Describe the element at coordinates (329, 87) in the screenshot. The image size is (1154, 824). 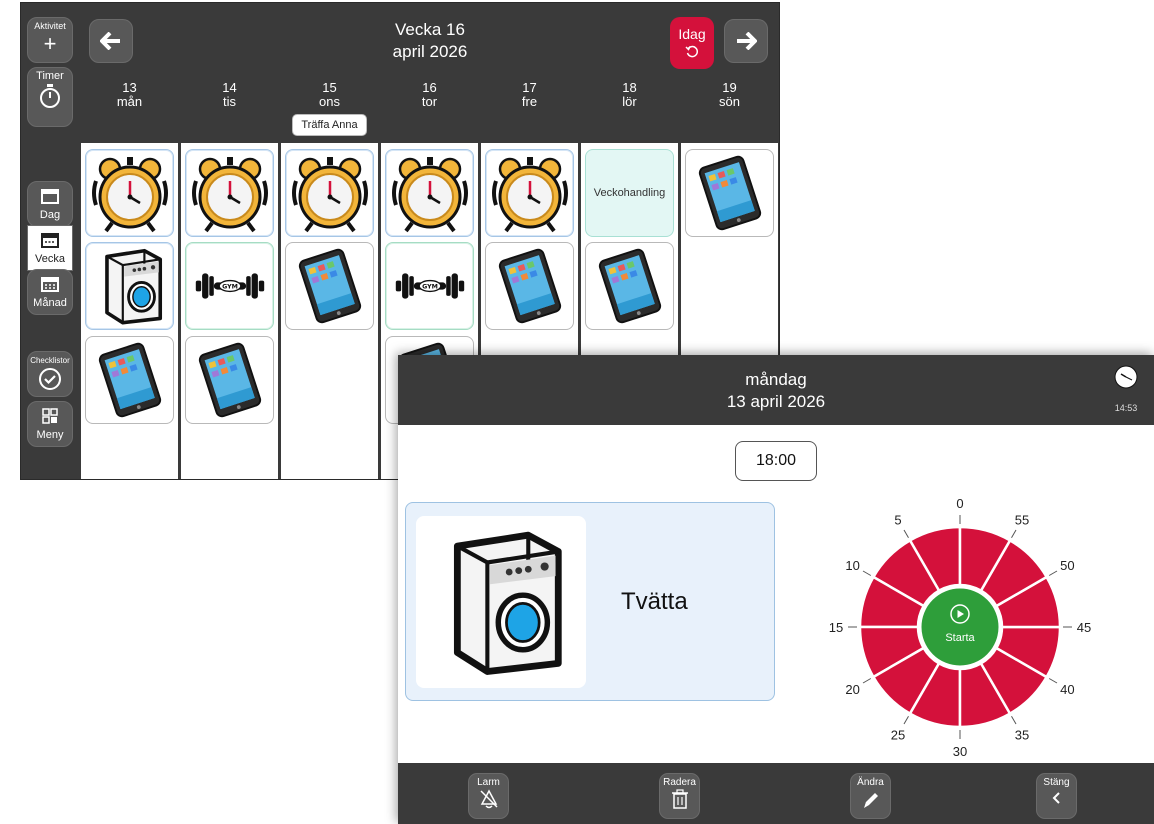
I see `day-number: 15` at that location.